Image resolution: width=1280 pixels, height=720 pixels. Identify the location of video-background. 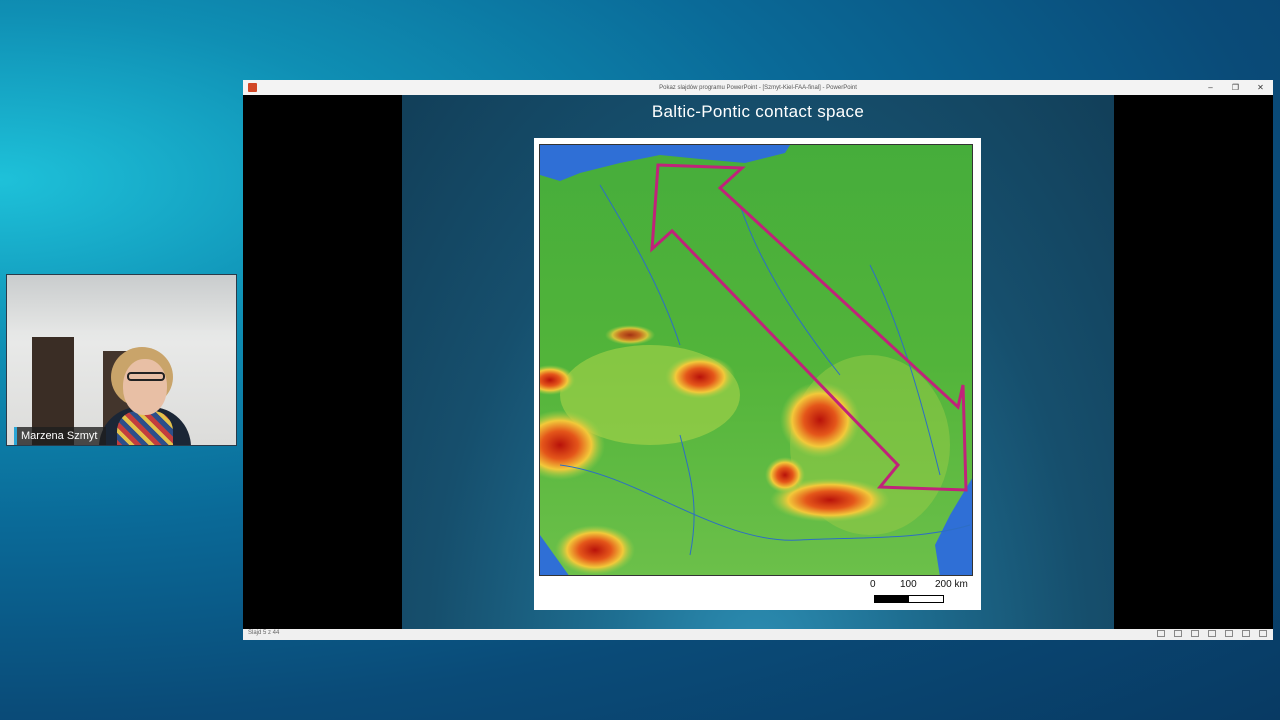
(121, 302).